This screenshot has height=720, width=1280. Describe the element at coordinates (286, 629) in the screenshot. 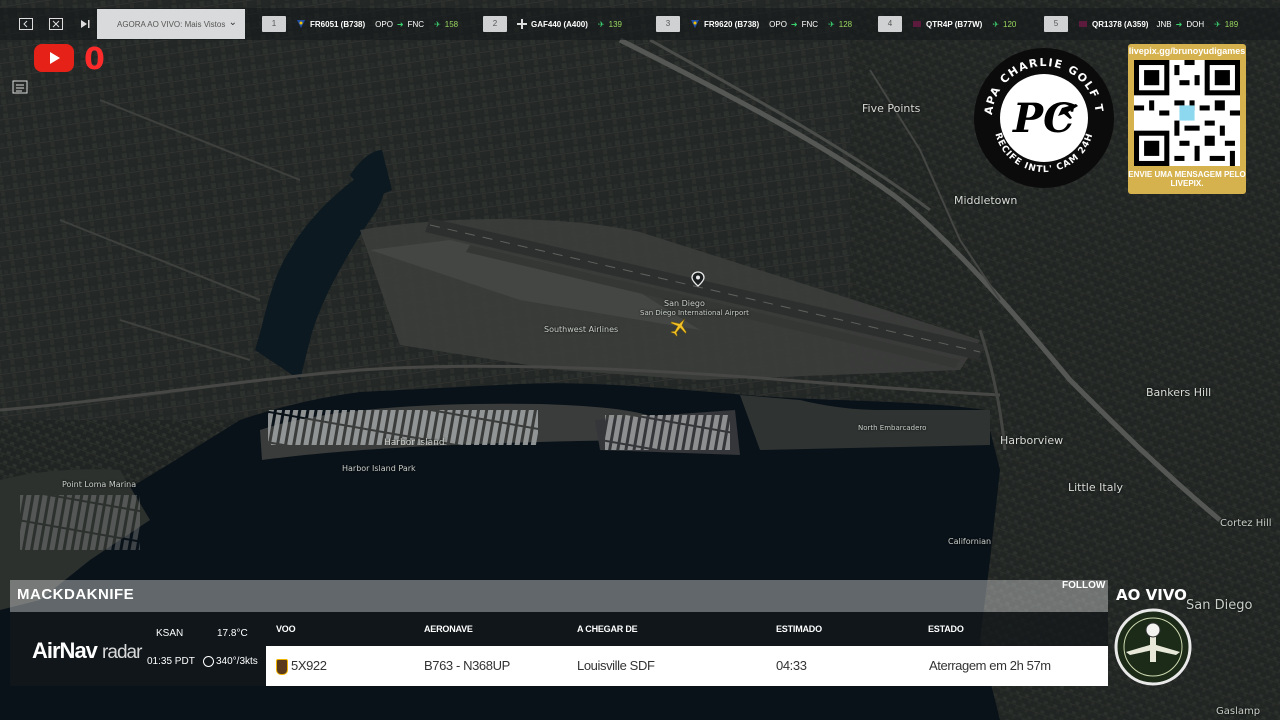

I see `col-header-flight: VOO` at that location.